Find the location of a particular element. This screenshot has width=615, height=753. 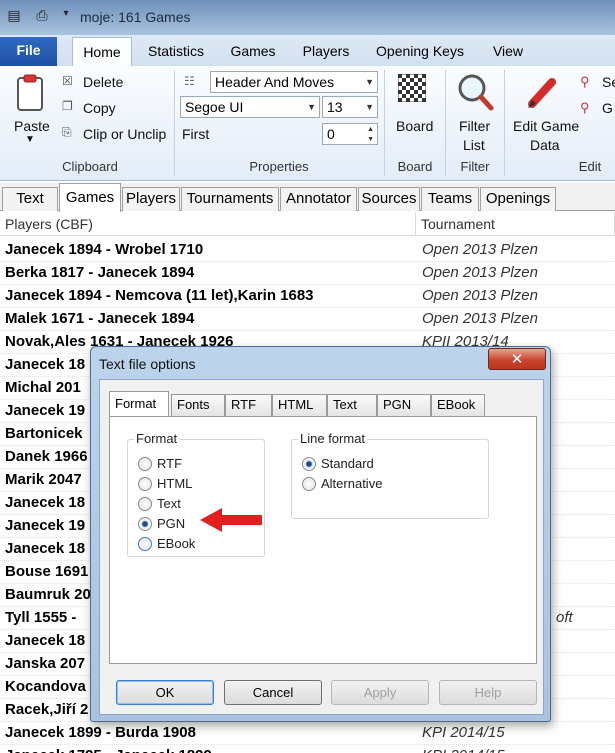

tab-view: View is located at coordinates (508, 51).